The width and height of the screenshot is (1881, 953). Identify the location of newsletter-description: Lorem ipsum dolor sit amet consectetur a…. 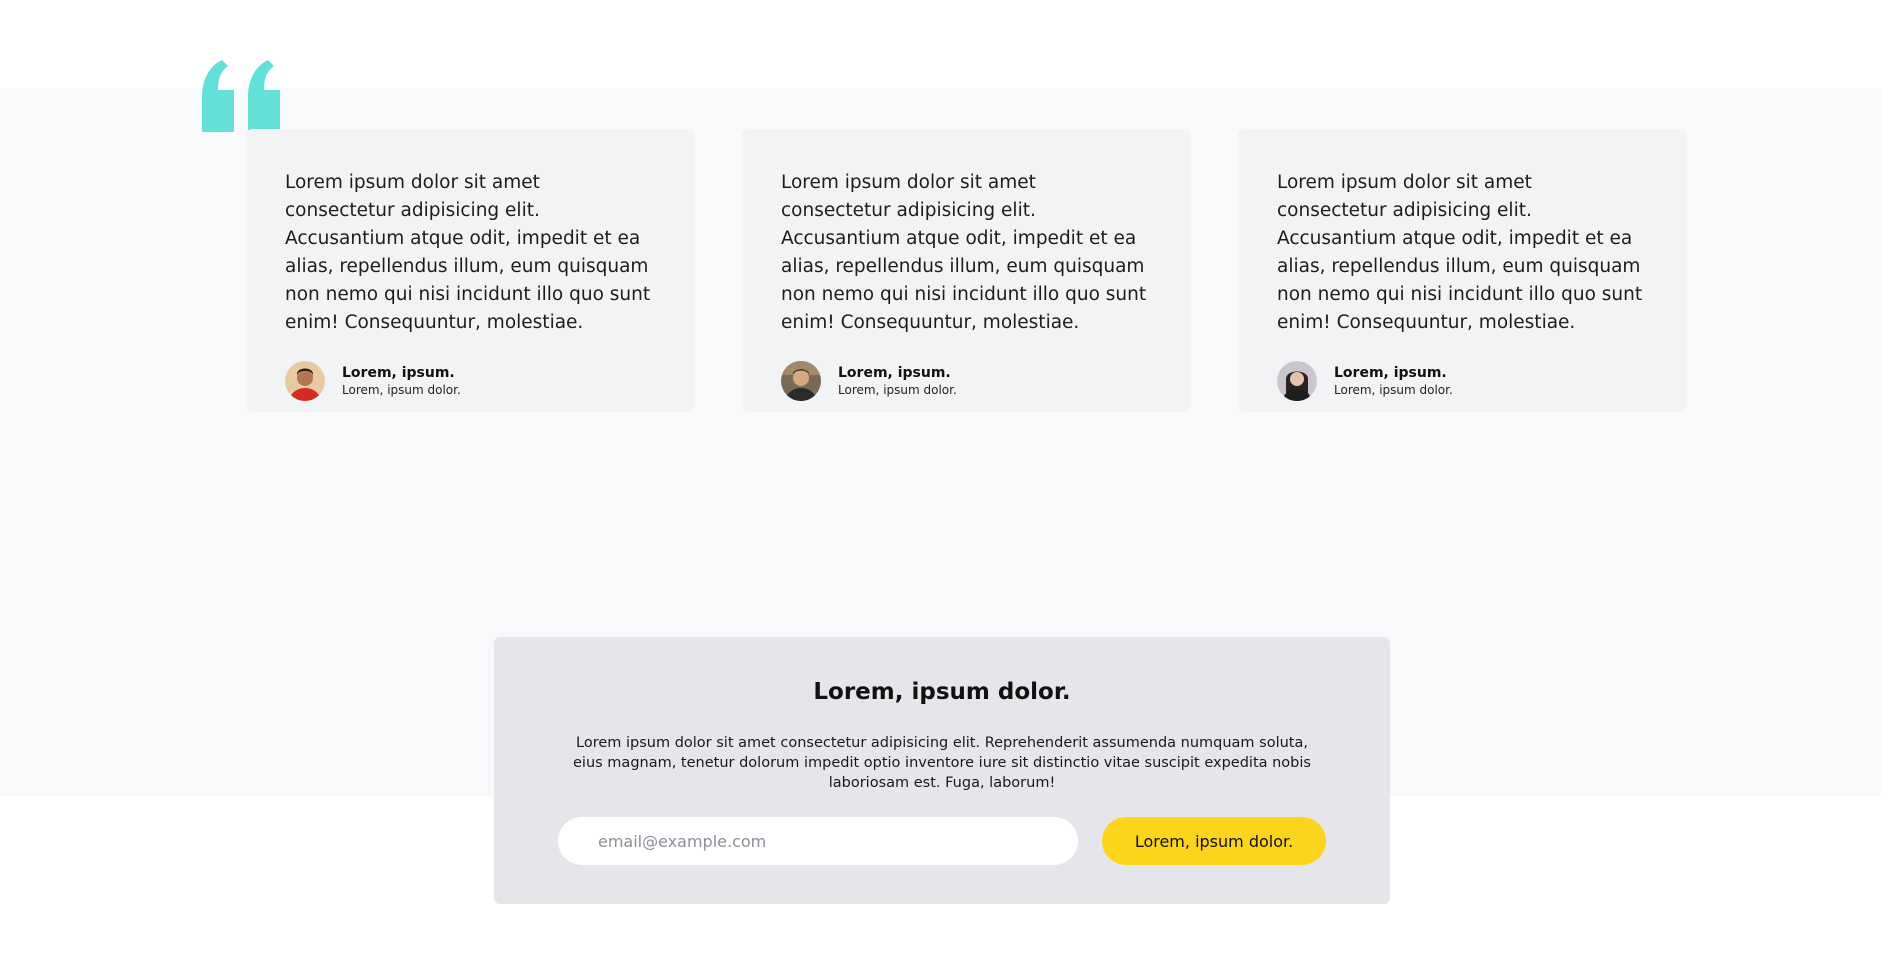
(942, 763).